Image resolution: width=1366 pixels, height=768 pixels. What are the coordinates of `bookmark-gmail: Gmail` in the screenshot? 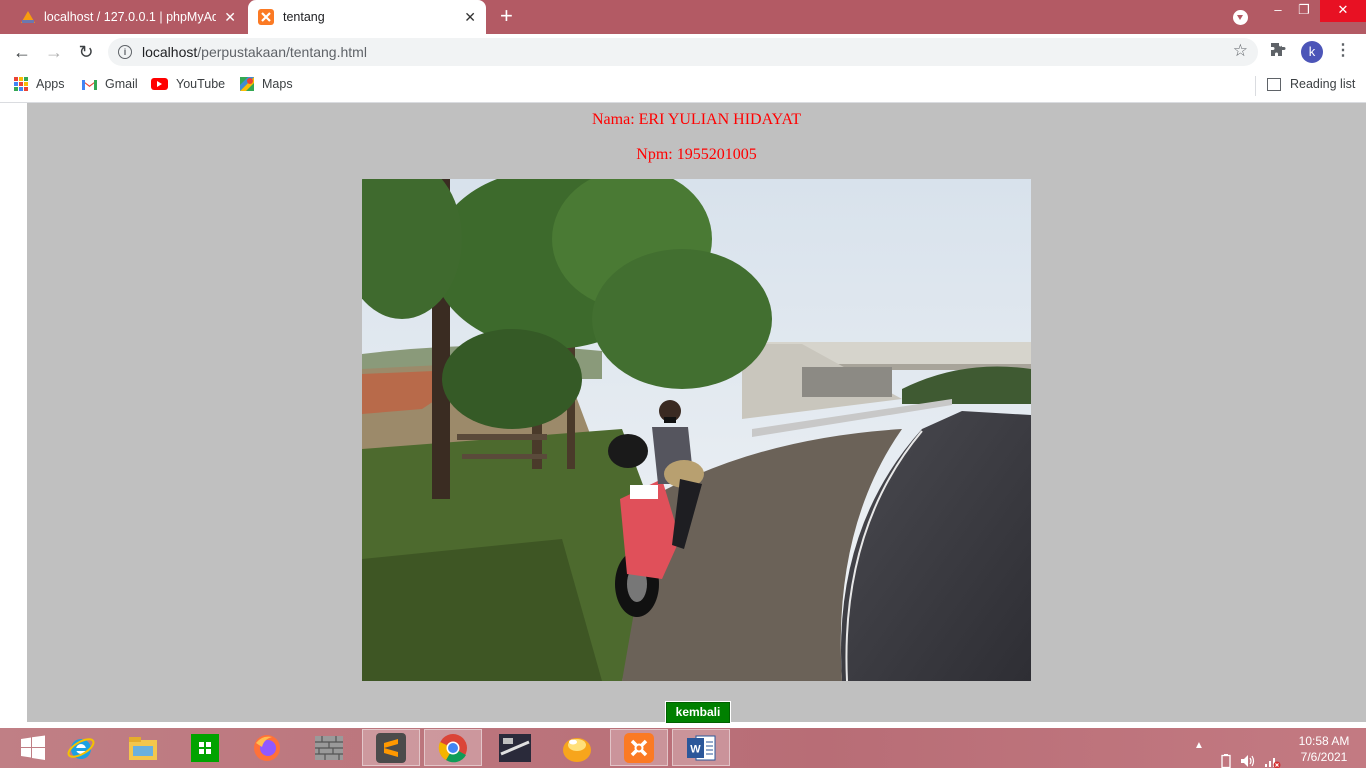 It's located at (110, 84).